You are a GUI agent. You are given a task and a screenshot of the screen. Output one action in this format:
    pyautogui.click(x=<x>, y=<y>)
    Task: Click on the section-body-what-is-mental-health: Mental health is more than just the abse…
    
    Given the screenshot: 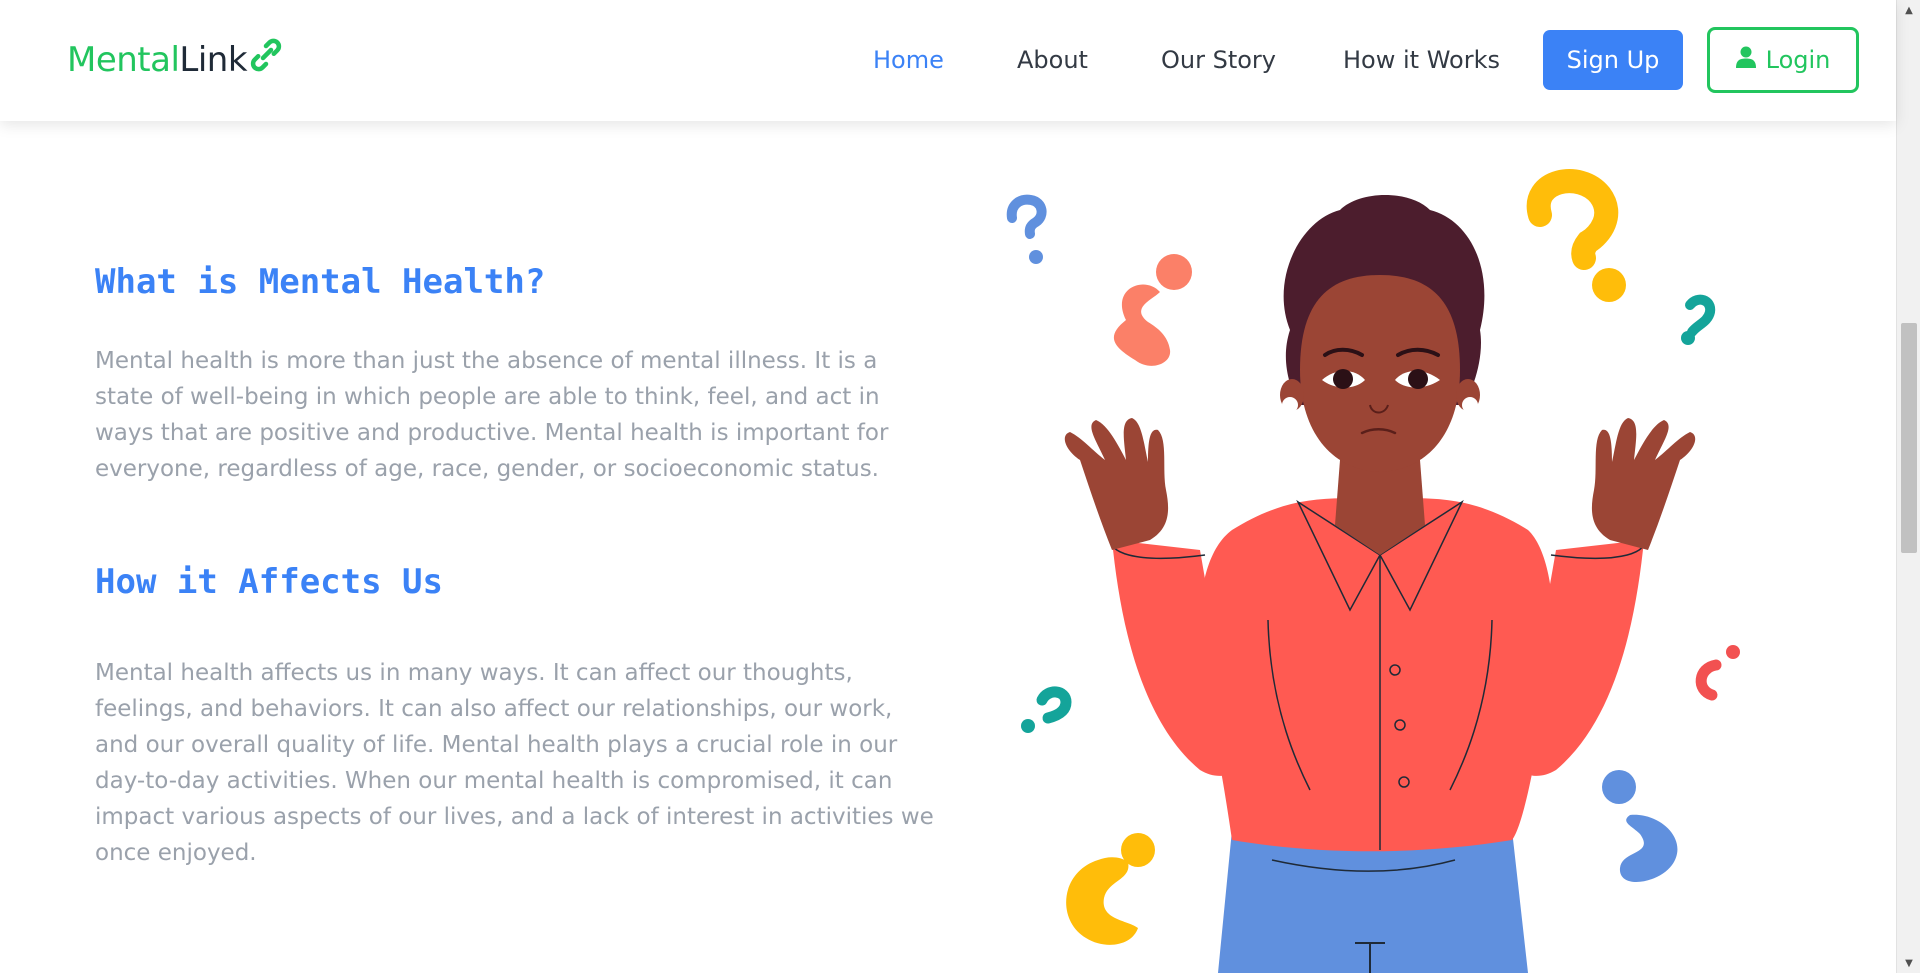 What is the action you would take?
    pyautogui.click(x=492, y=415)
    